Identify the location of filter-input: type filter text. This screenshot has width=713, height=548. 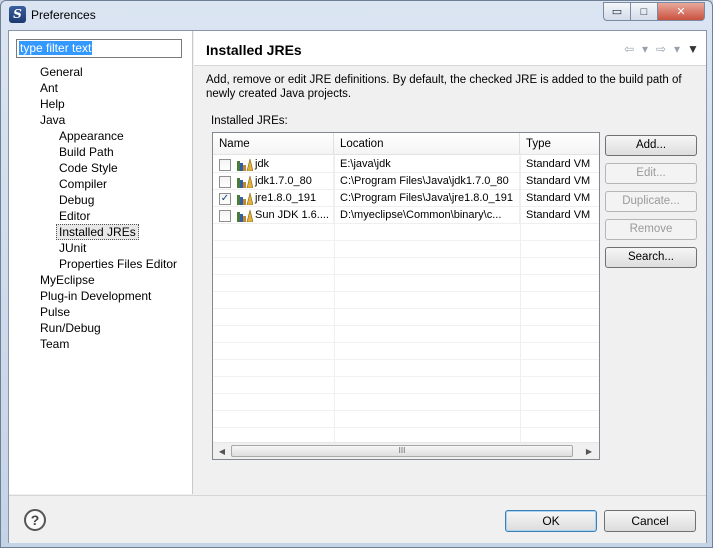
(99, 48).